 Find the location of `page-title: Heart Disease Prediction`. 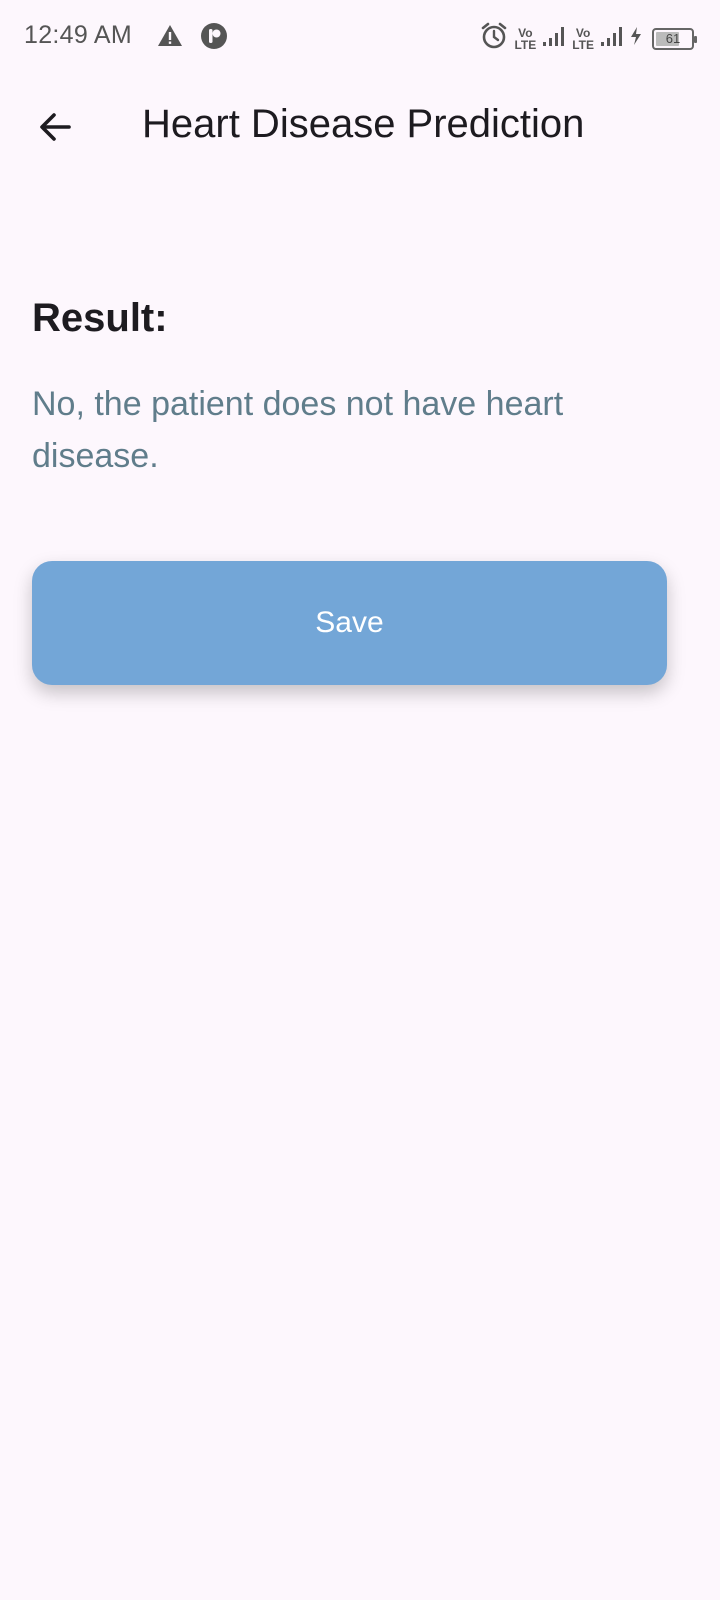

page-title: Heart Disease Prediction is located at coordinates (363, 124).